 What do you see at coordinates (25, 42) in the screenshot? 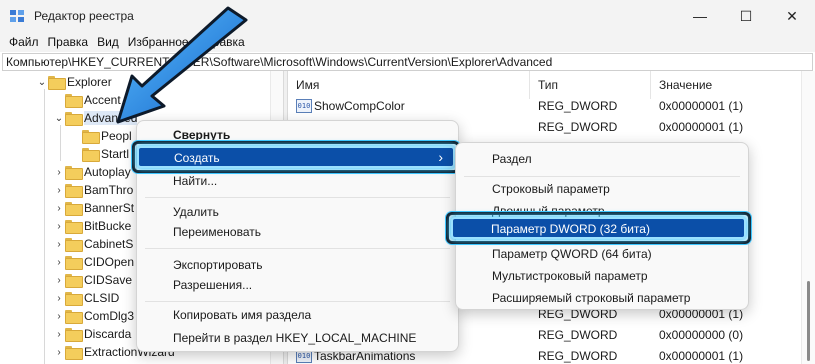
I see `menu-file: Файл` at bounding box center [25, 42].